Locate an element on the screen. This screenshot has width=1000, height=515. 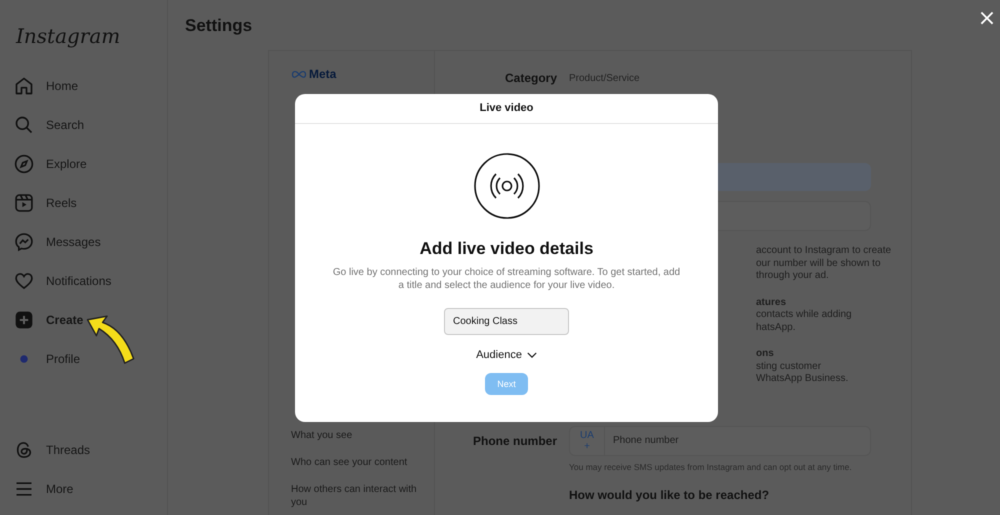
infinity-icon is located at coordinates (299, 74).